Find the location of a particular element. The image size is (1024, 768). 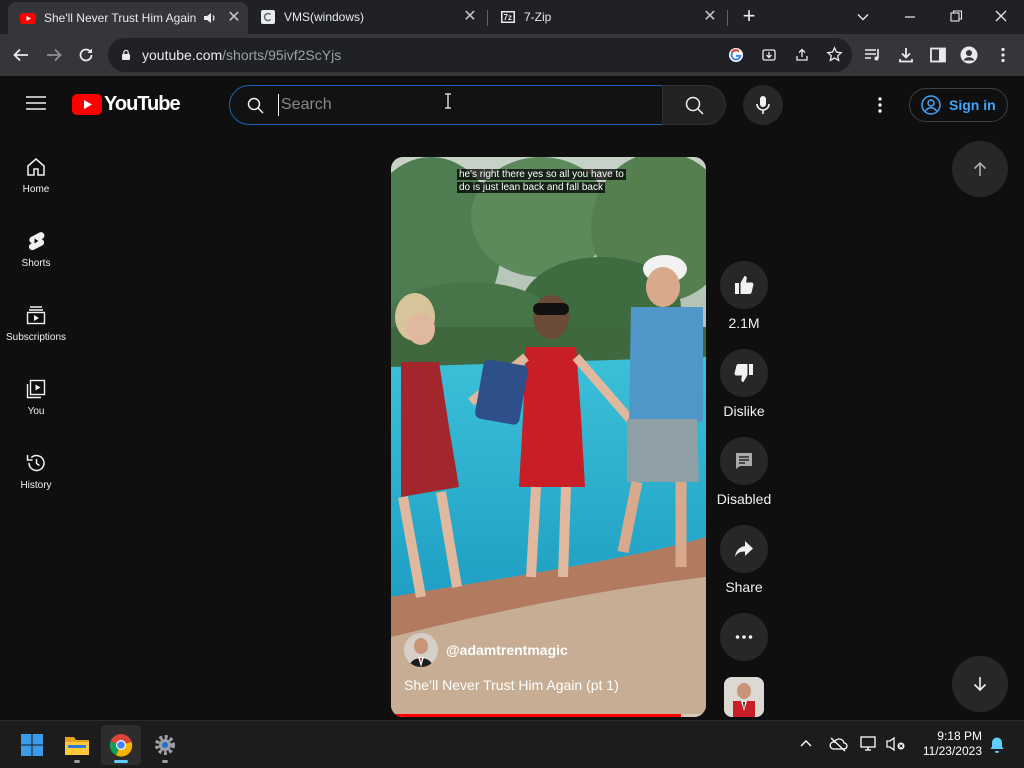

shorts-icon is located at coordinates (36, 241).